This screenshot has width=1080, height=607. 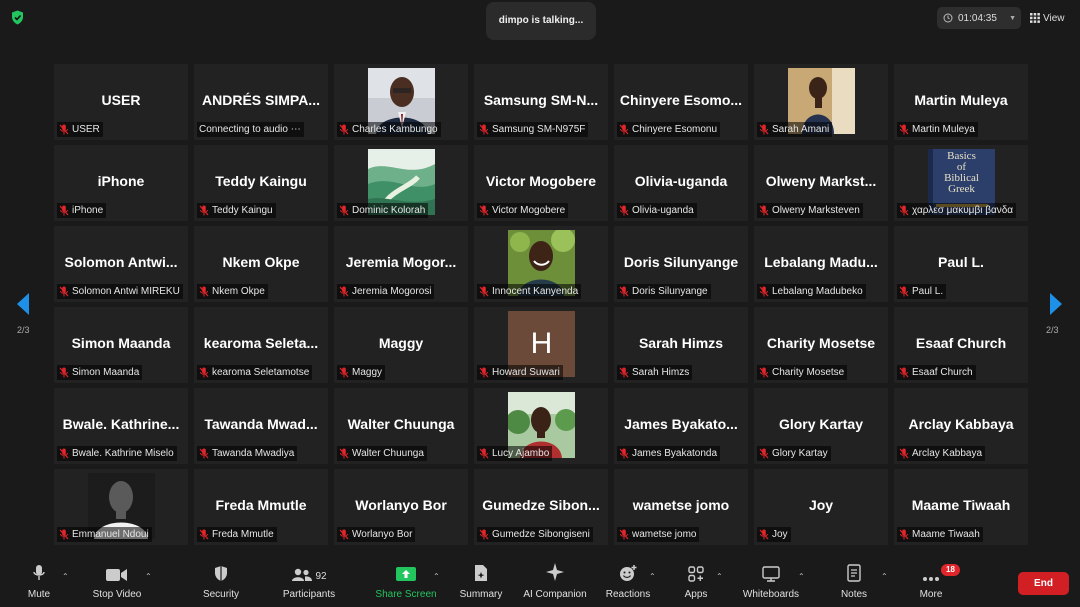 What do you see at coordinates (232, 291) in the screenshot?
I see `participant-name-label: Nkem Okpe` at bounding box center [232, 291].